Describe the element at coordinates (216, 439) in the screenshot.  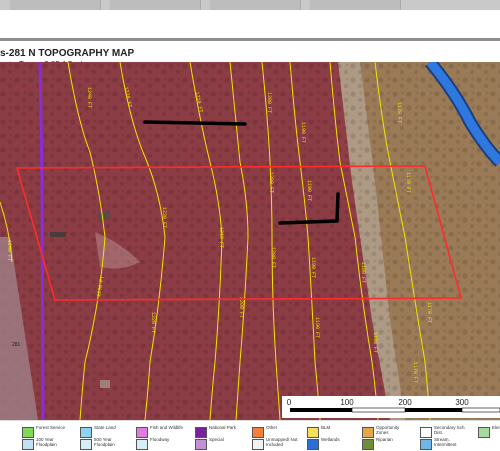
I see `legend-label: Special` at that location.